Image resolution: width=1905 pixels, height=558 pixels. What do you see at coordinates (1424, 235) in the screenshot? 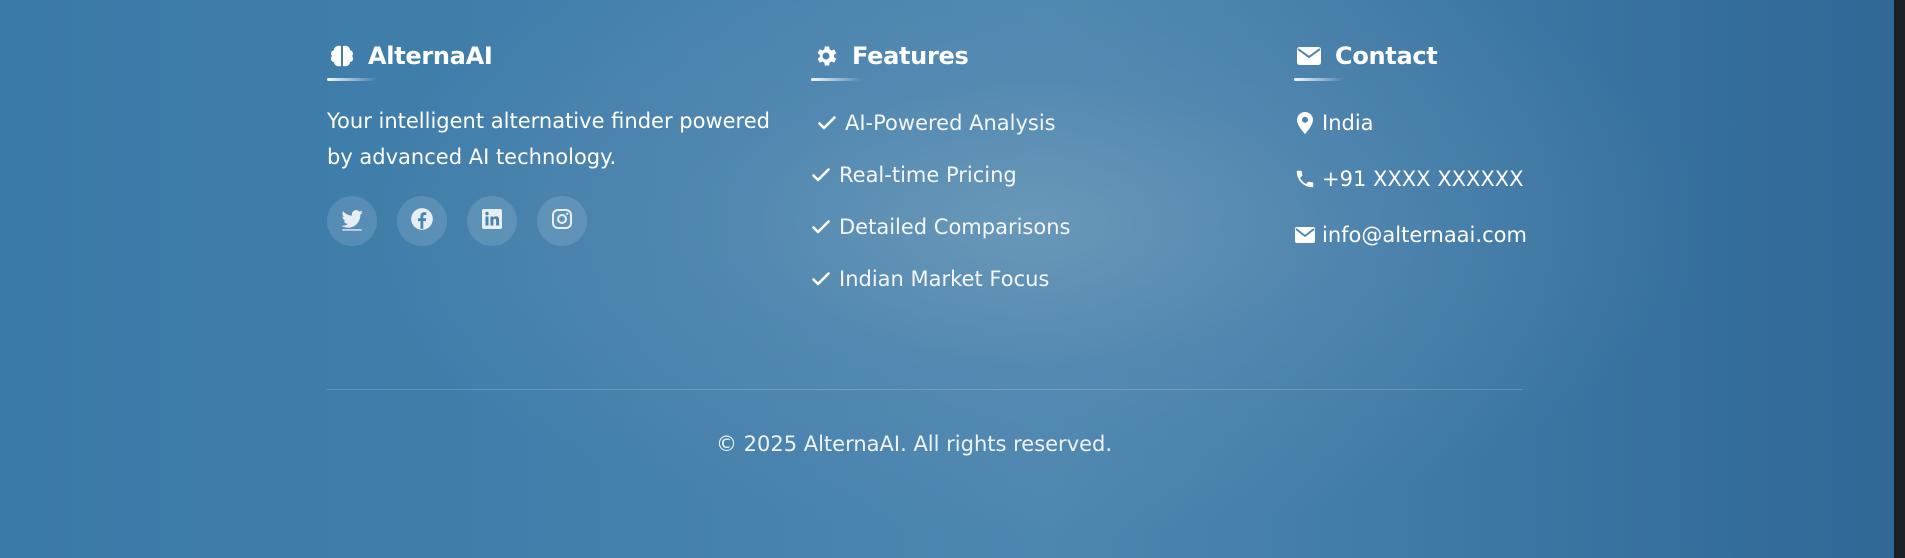
I see `email-text: info@alternaai.com` at bounding box center [1424, 235].